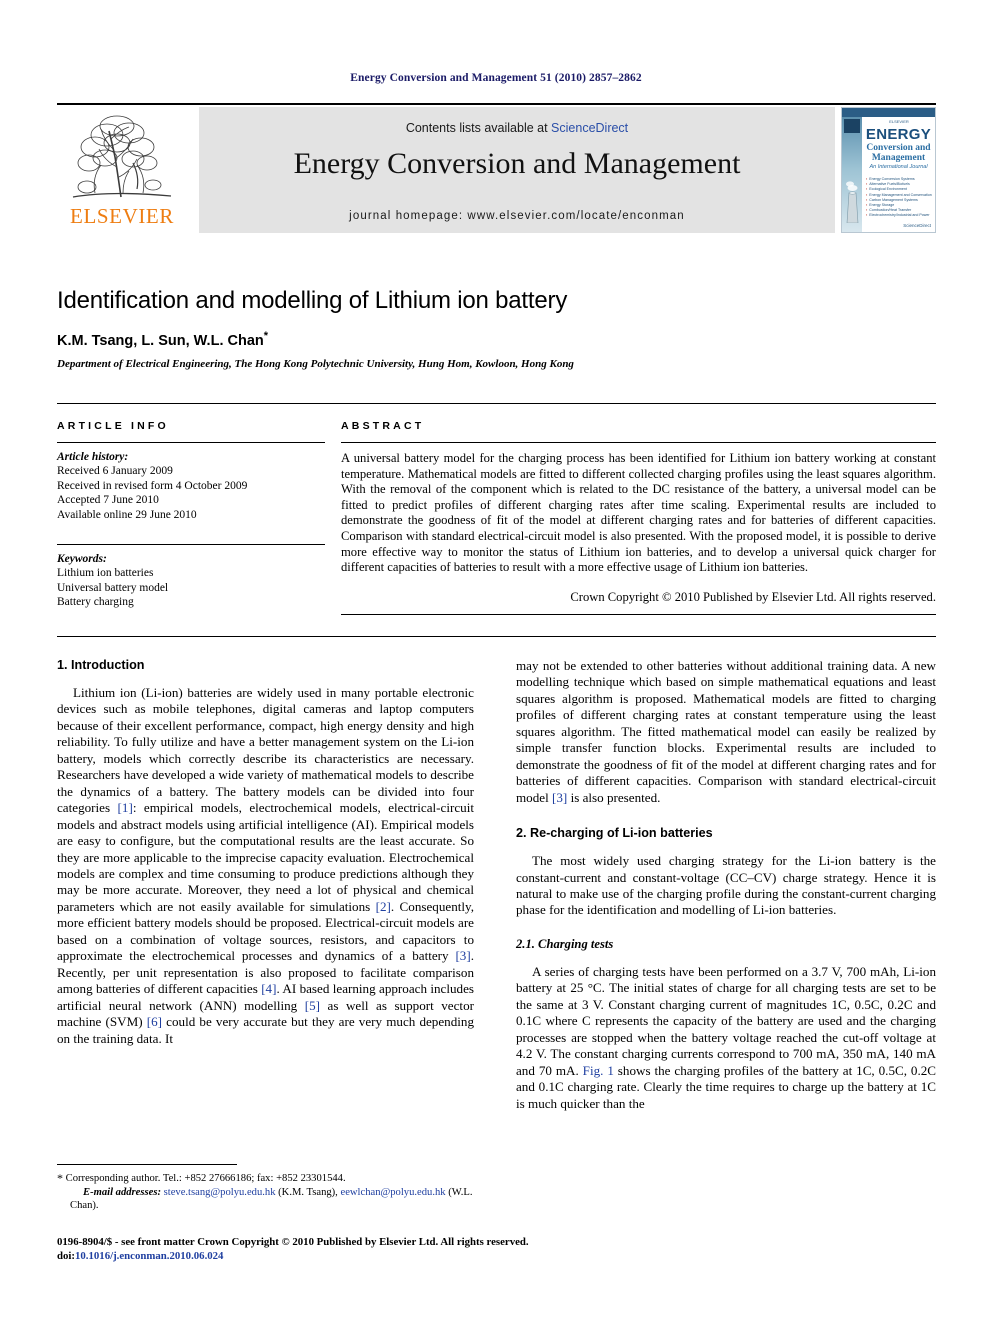 This screenshot has width=992, height=1323. I want to click on email-owner-1: (K.M. Tsang),, so click(308, 1192).